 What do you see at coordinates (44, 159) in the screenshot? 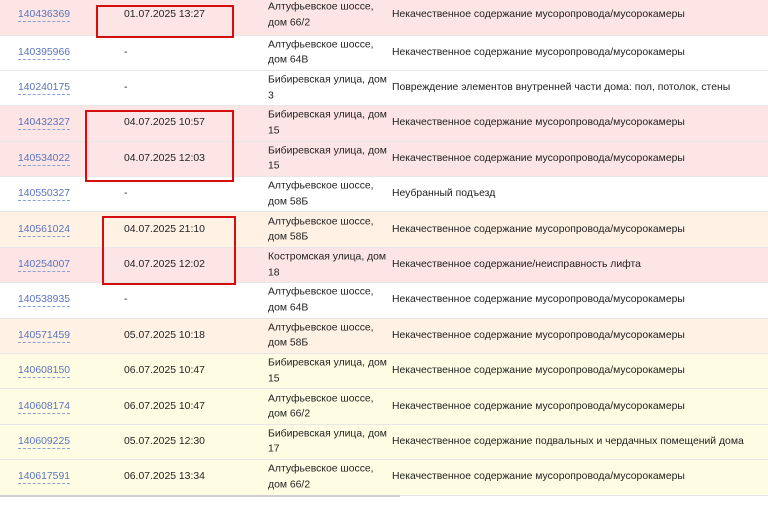
I see `request-id-link: 140534022` at bounding box center [44, 159].